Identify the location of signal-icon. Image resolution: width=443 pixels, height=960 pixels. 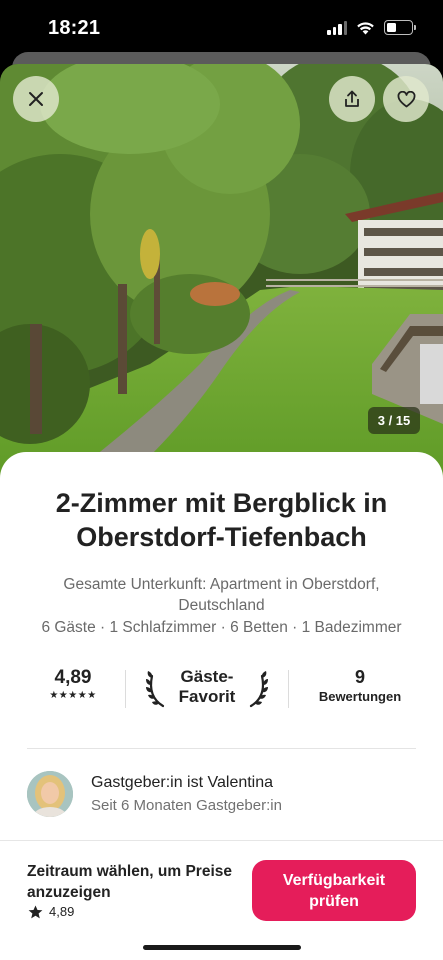
(337, 27).